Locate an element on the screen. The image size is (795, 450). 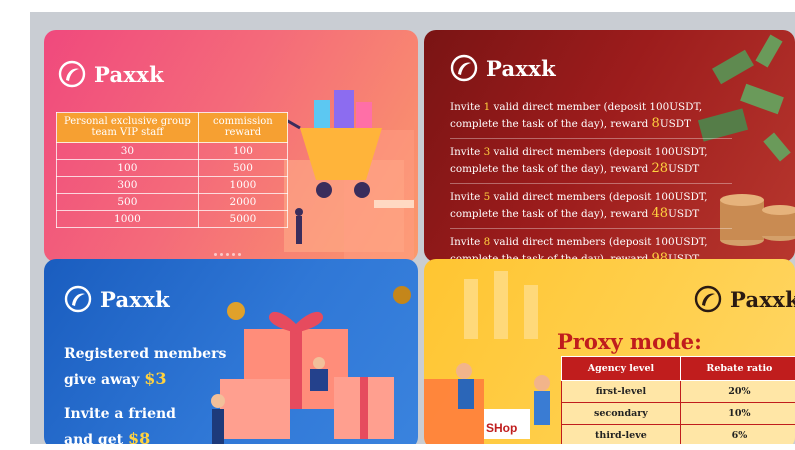
table-row: secondary 10% is located at coordinates (678, 413).